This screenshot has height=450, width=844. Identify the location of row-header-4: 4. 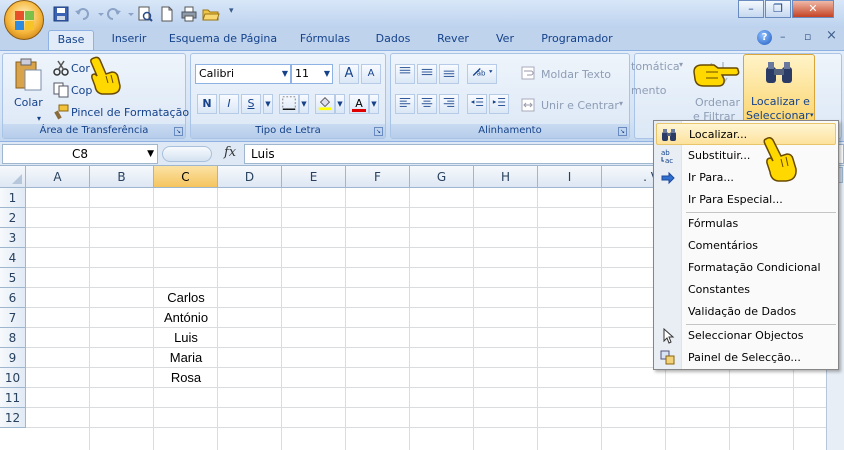
(13, 258).